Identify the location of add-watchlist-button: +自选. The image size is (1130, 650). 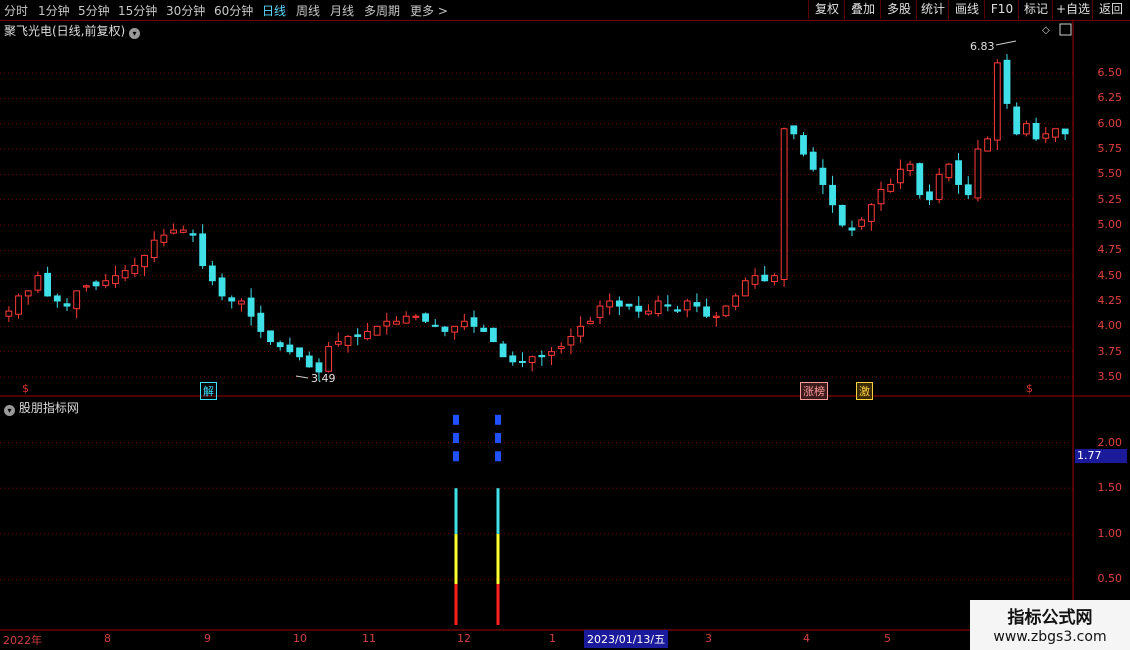
(1072, 9).